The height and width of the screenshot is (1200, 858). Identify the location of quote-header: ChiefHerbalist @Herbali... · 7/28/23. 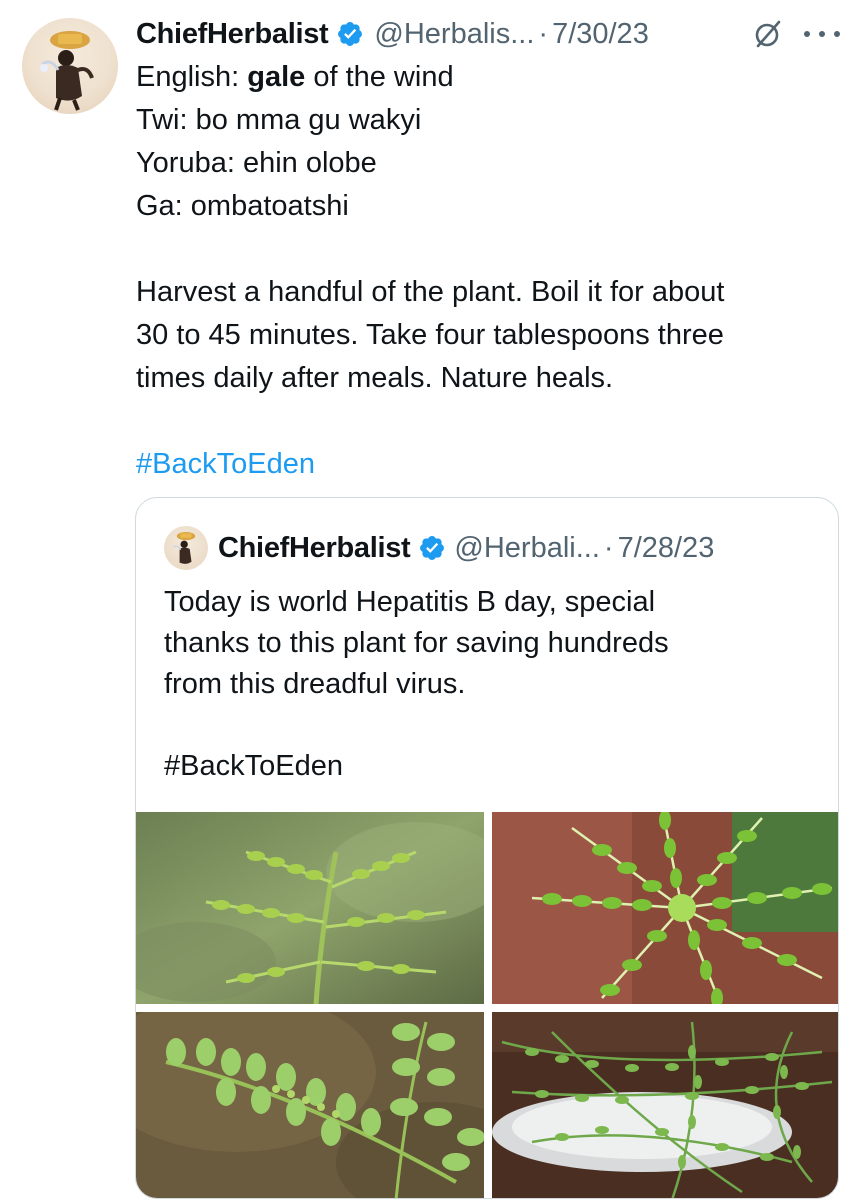
(439, 548).